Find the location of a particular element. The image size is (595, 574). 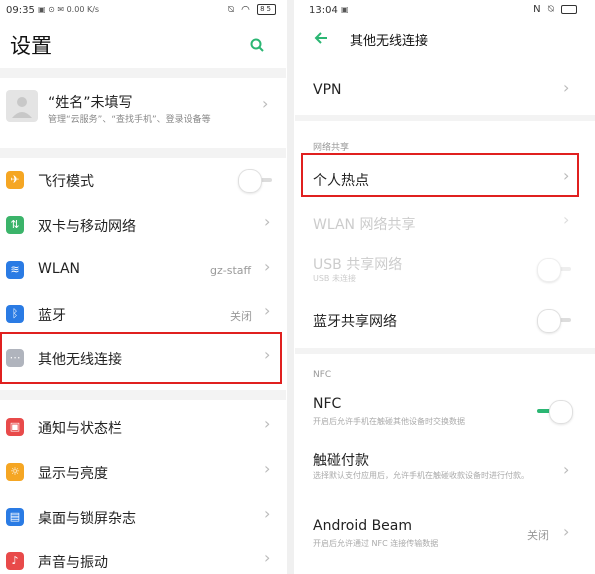

status-time: 13:04 is located at coordinates (323, 10).